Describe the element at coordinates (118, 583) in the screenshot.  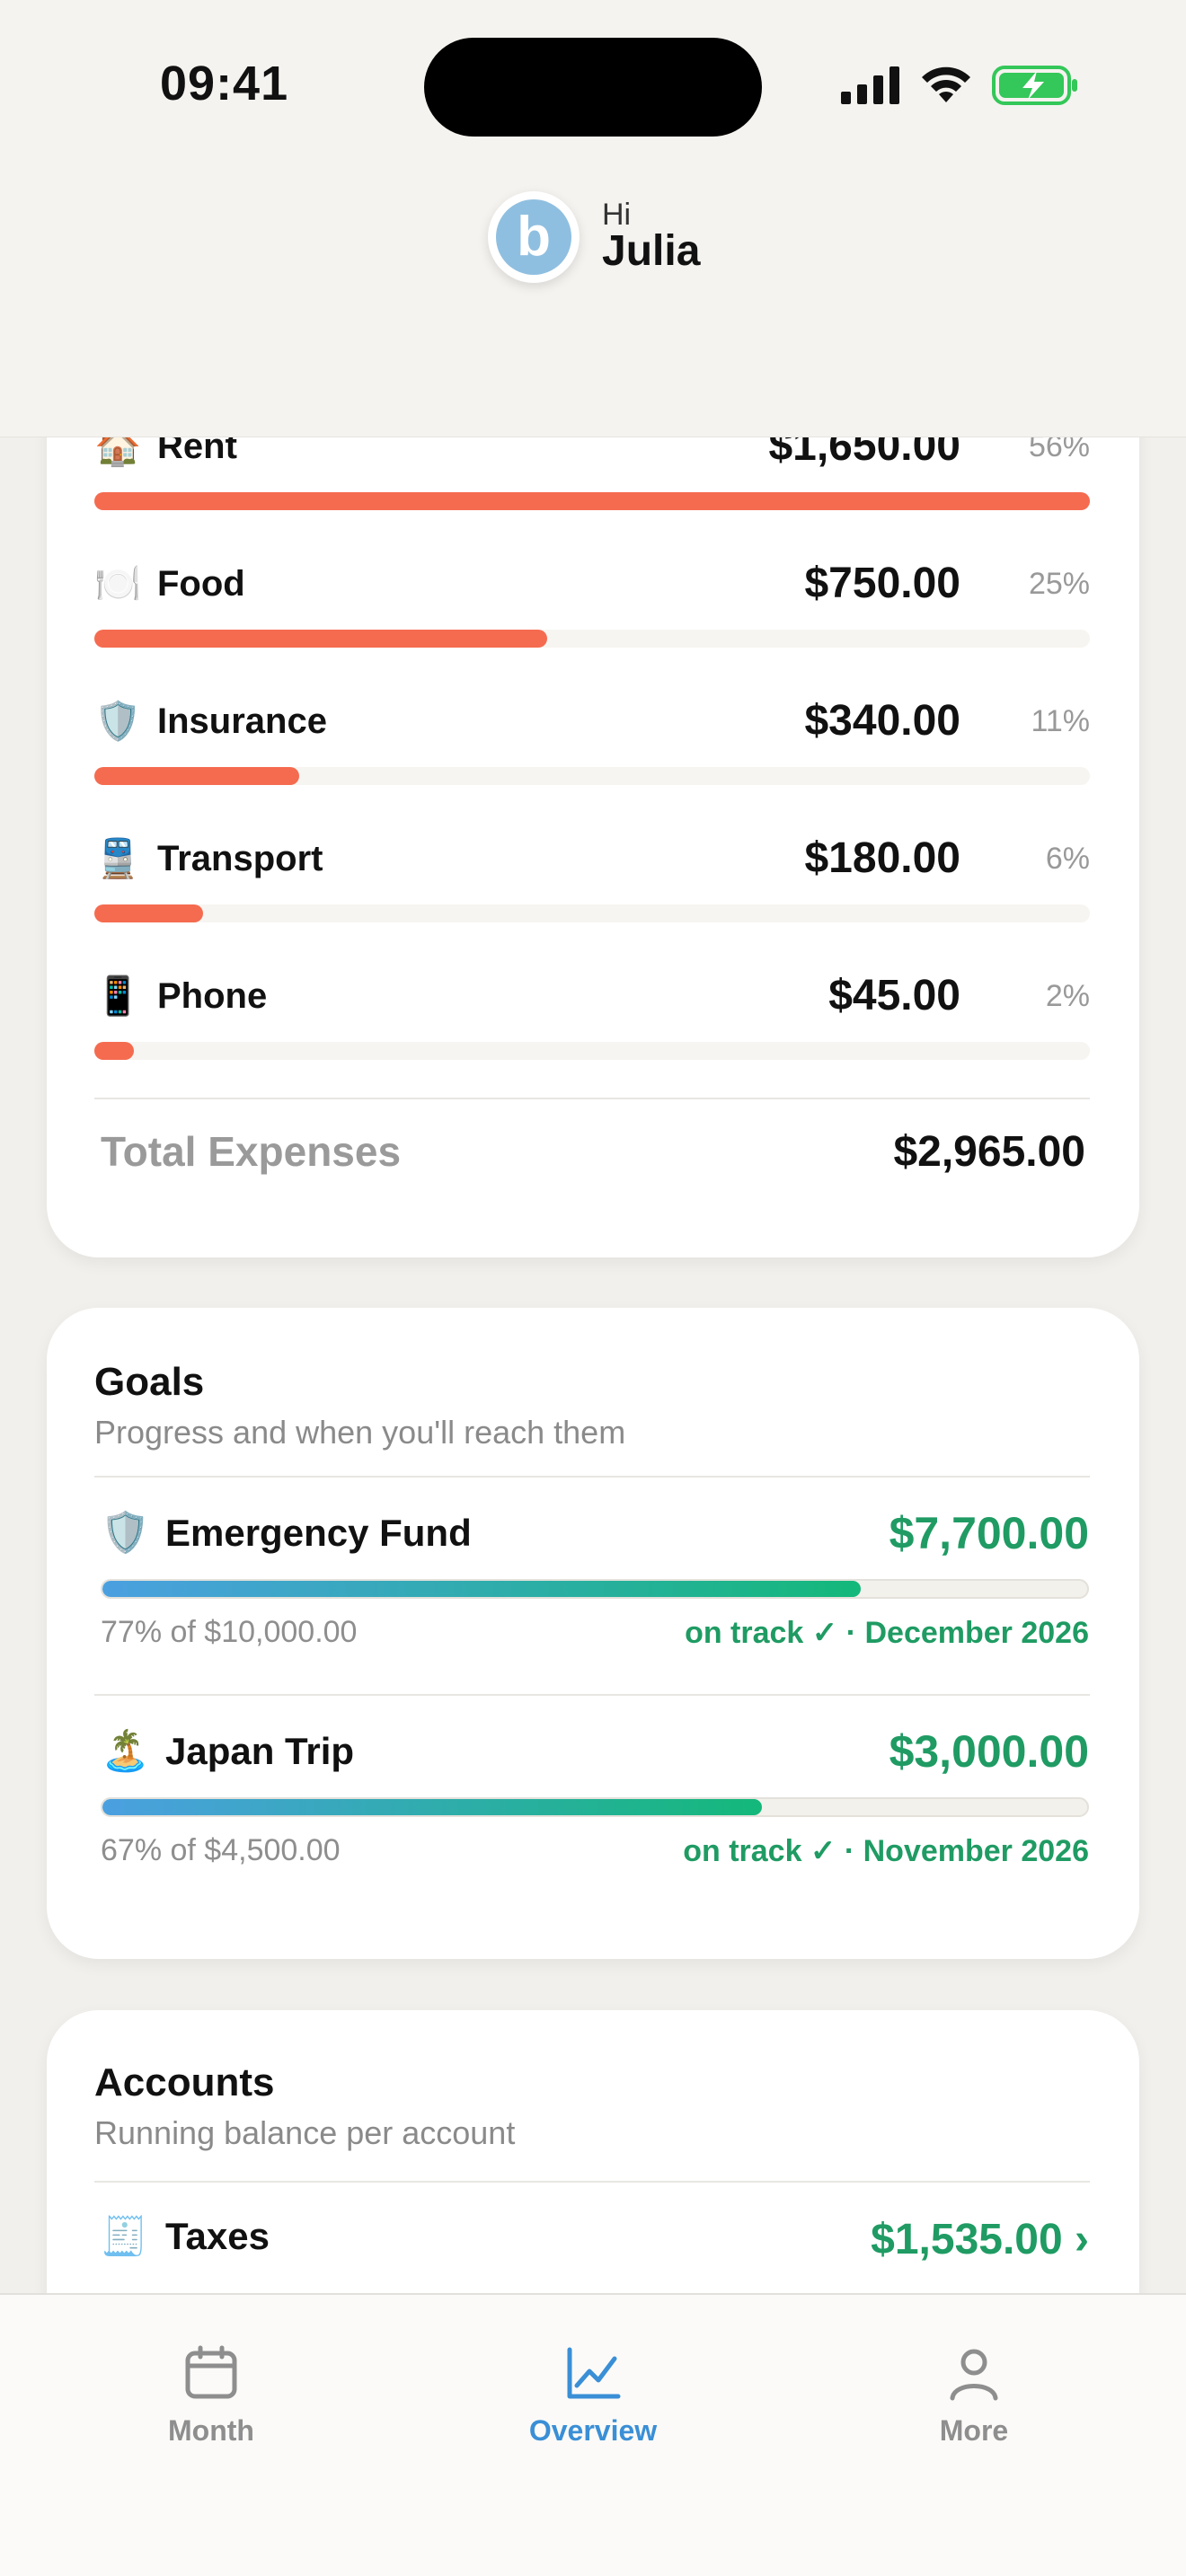
I see `plate-icon: 🍽️` at that location.